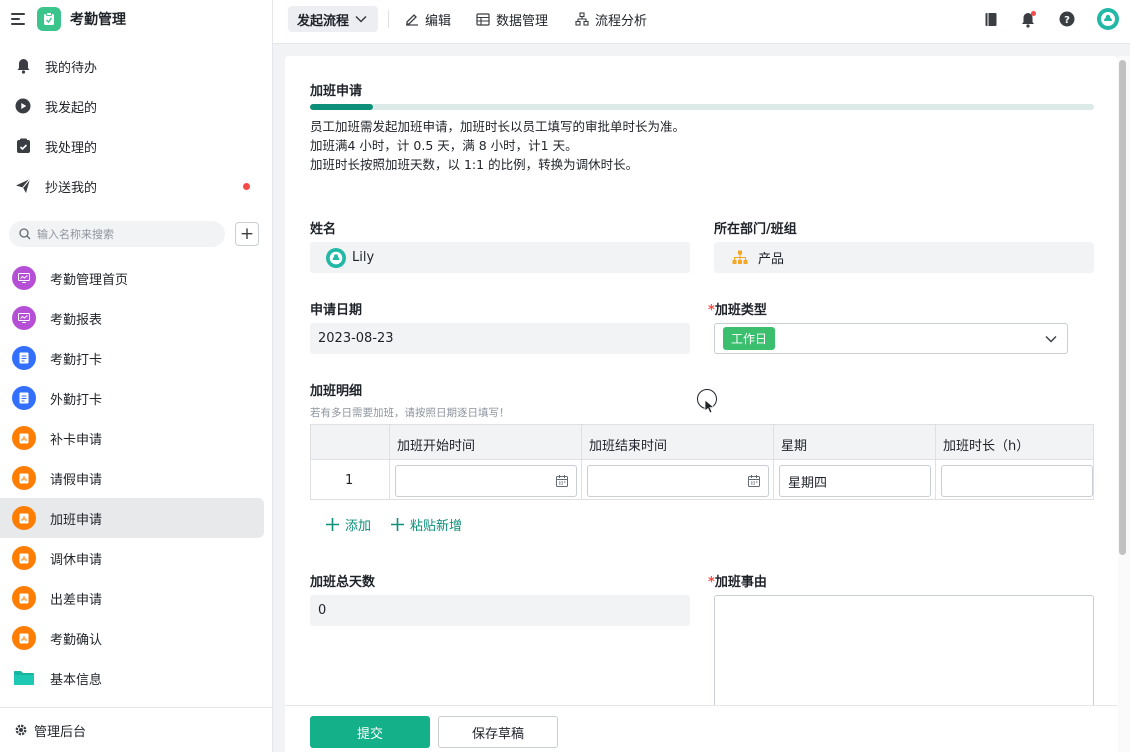 This screenshot has width=1130, height=752. Describe the element at coordinates (349, 480) in the screenshot. I see `row-index: 1` at that location.